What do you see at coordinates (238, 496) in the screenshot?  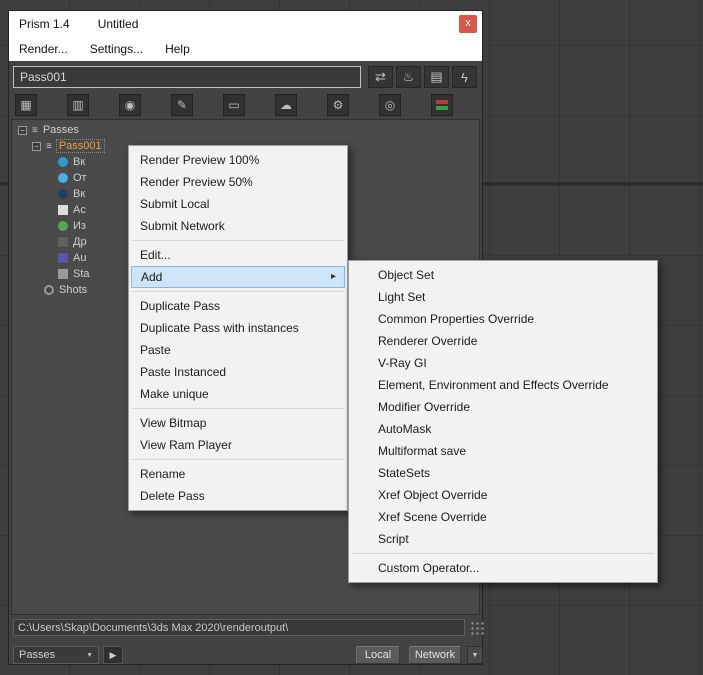 I see `menu-item-delete-pass: Delete Pass` at bounding box center [238, 496].